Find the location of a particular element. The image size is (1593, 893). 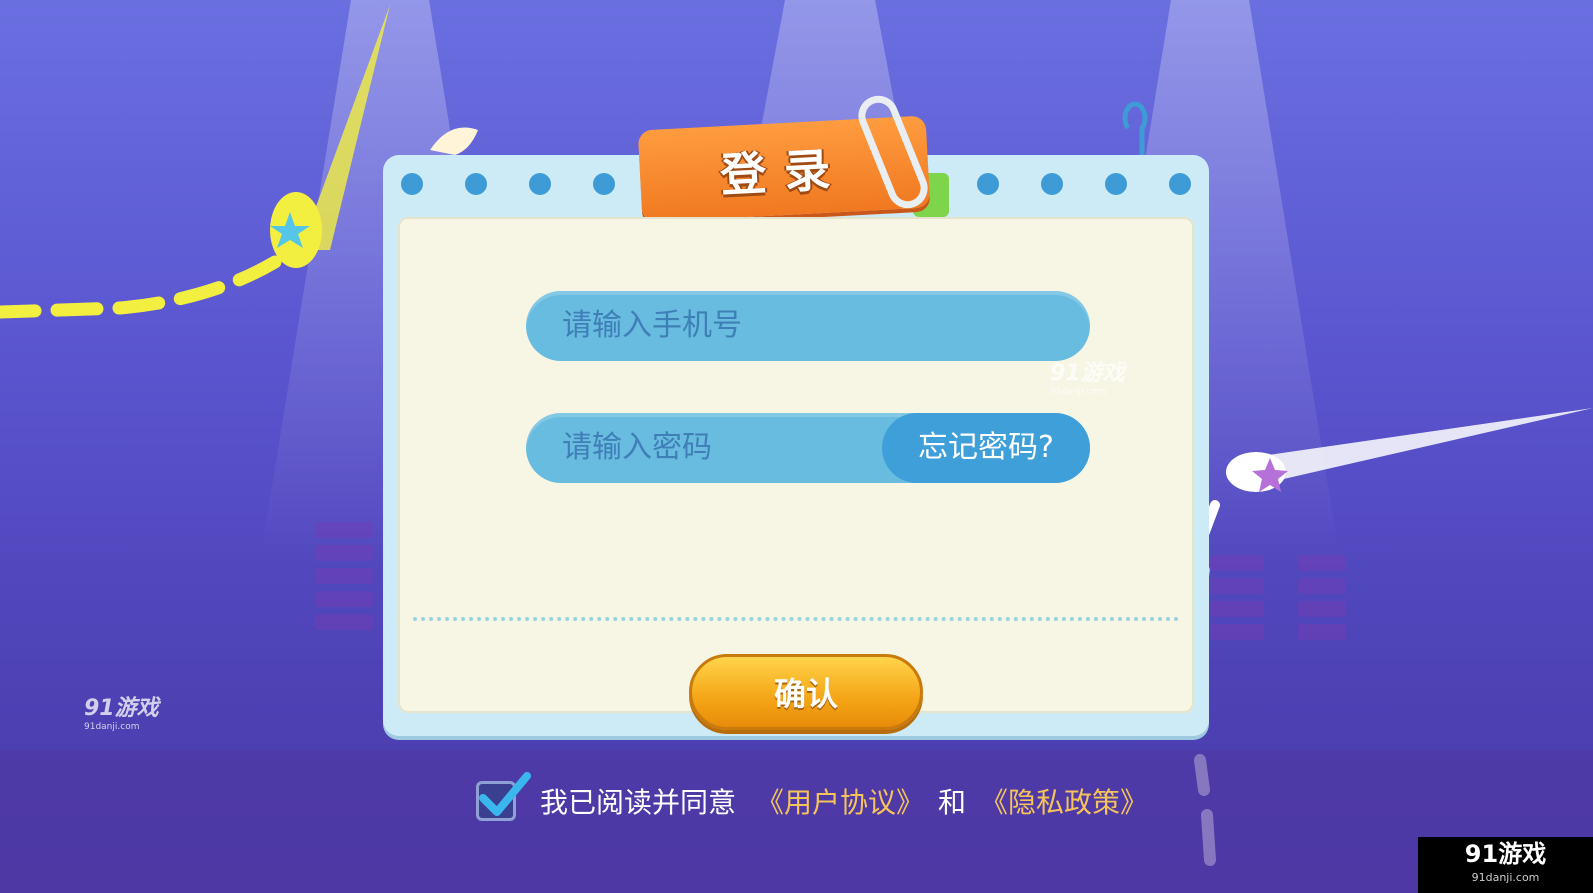

corner-watermark-logo: 91游戏 91danji.com is located at coordinates (1505, 865).